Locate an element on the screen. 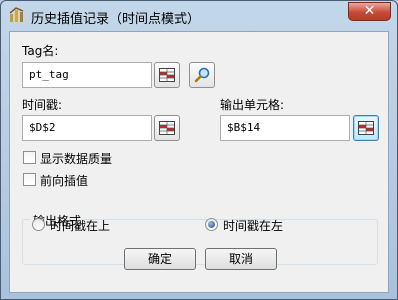 The height and width of the screenshot is (300, 398). tag-input: pt_tag is located at coordinates (87, 75).